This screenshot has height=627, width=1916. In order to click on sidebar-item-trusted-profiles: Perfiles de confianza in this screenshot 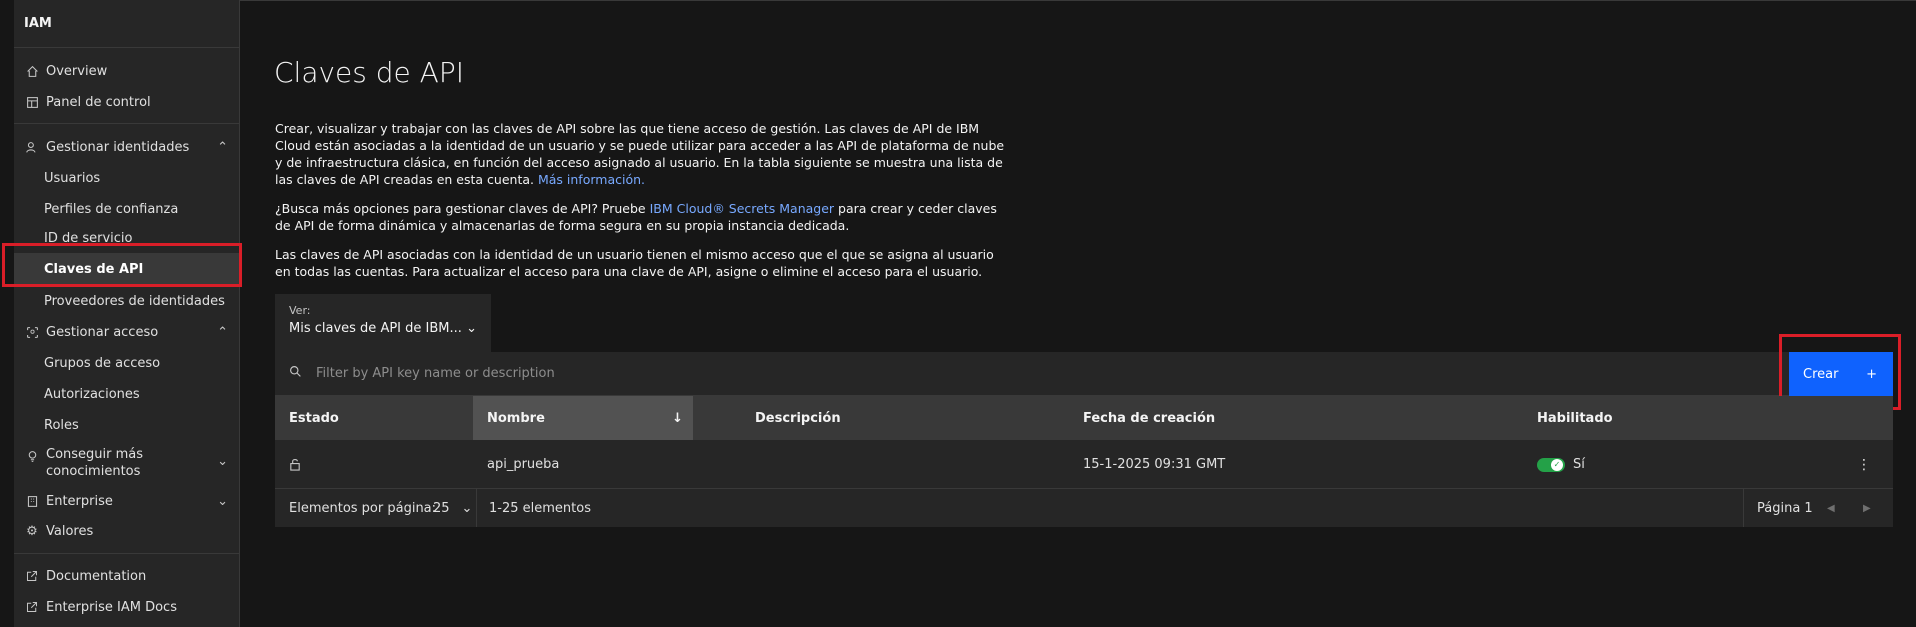, I will do `click(127, 209)`.